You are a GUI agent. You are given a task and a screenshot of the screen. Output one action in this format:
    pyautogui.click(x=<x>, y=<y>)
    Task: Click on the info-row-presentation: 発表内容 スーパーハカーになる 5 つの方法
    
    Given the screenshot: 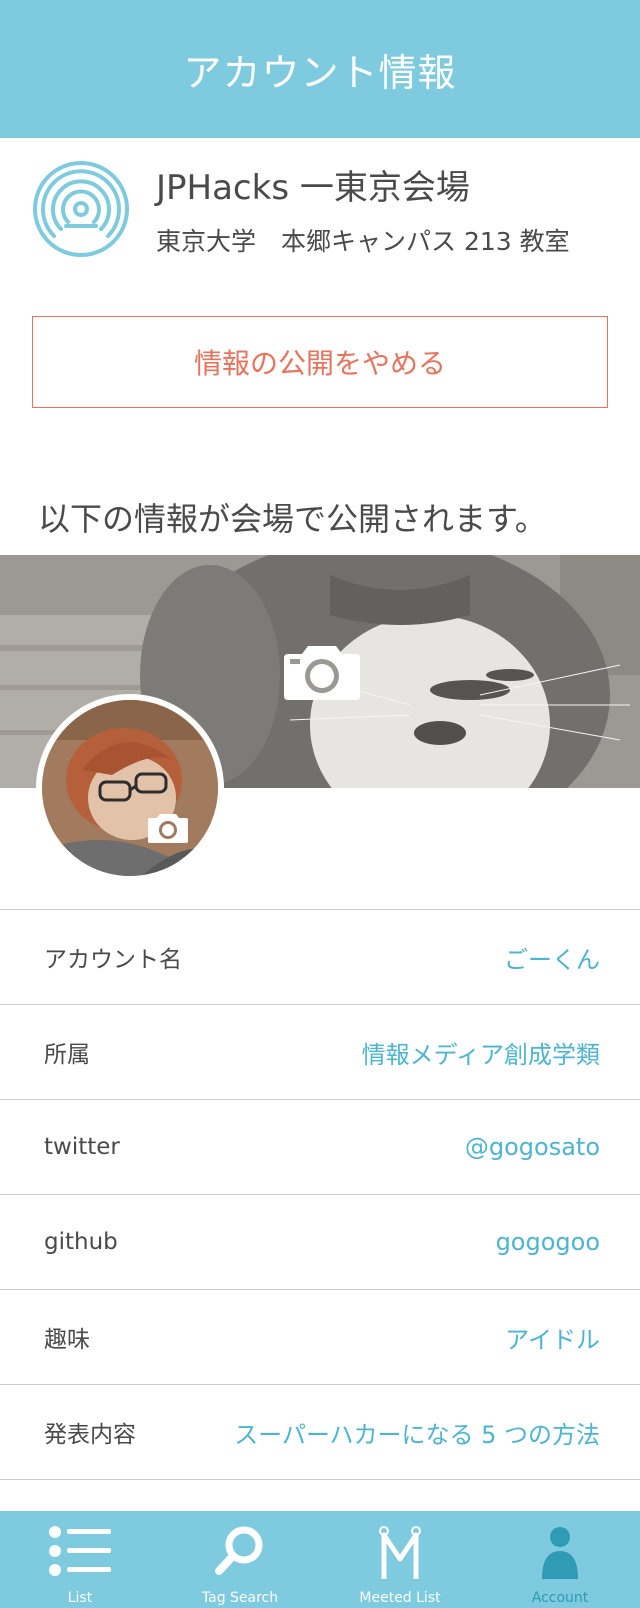 What is the action you would take?
    pyautogui.click(x=320, y=1432)
    